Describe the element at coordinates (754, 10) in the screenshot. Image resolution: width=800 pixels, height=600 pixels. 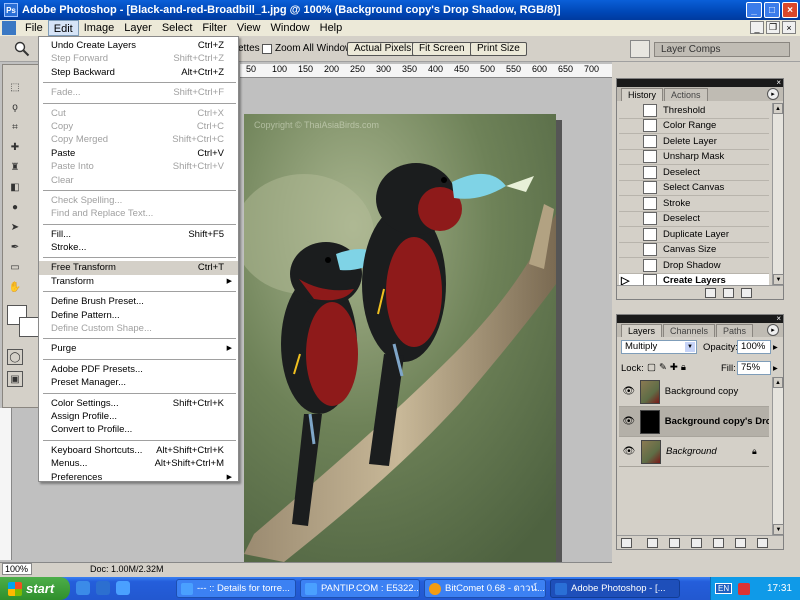
I see `minimize-button: _` at that location.